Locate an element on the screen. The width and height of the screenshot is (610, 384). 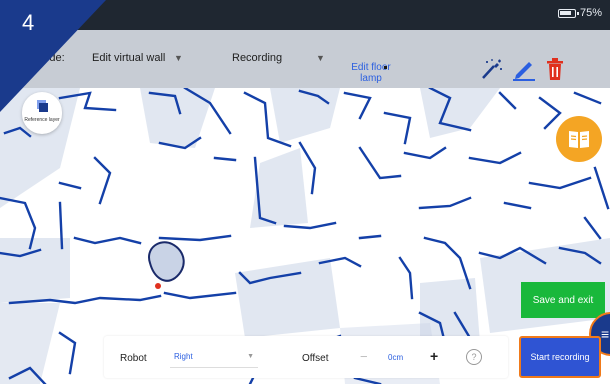
reference-layer-label: Reference layer is located at coordinates (42, 120).